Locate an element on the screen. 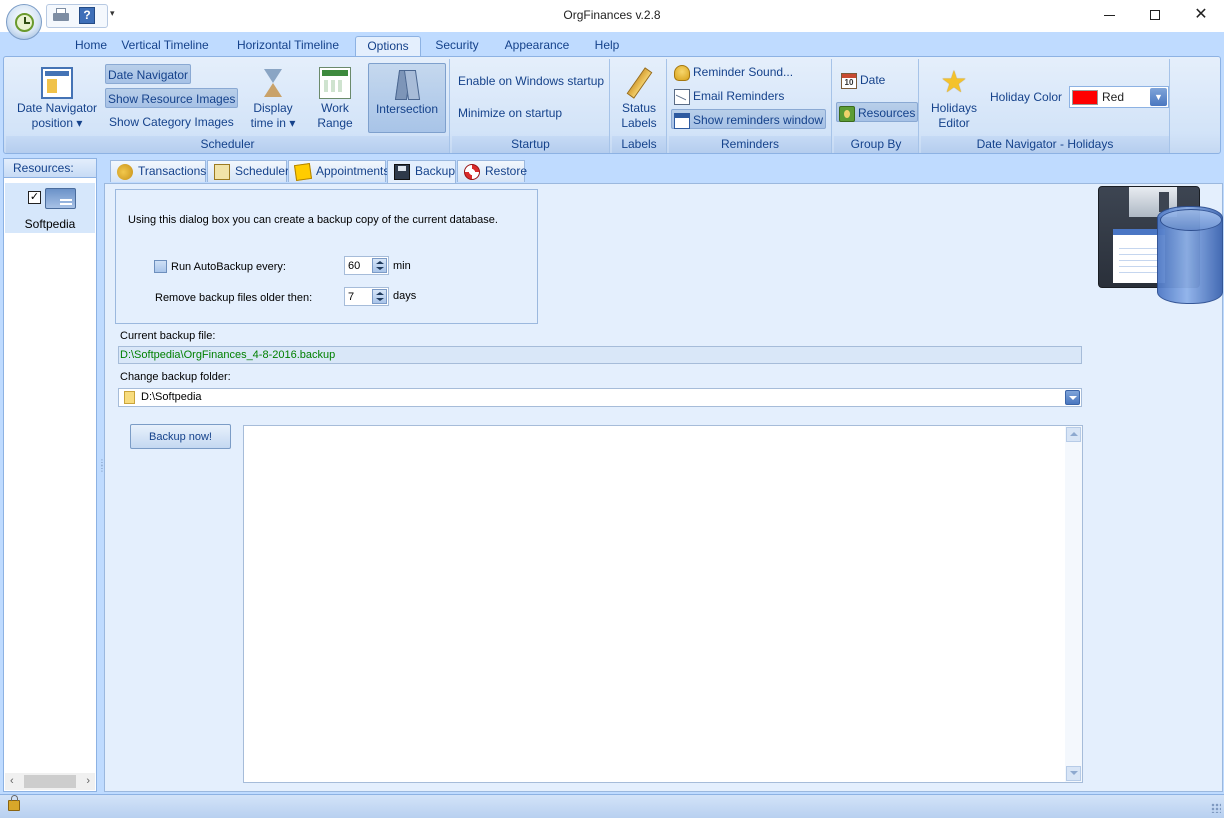  tab-help: Help is located at coordinates (607, 46).